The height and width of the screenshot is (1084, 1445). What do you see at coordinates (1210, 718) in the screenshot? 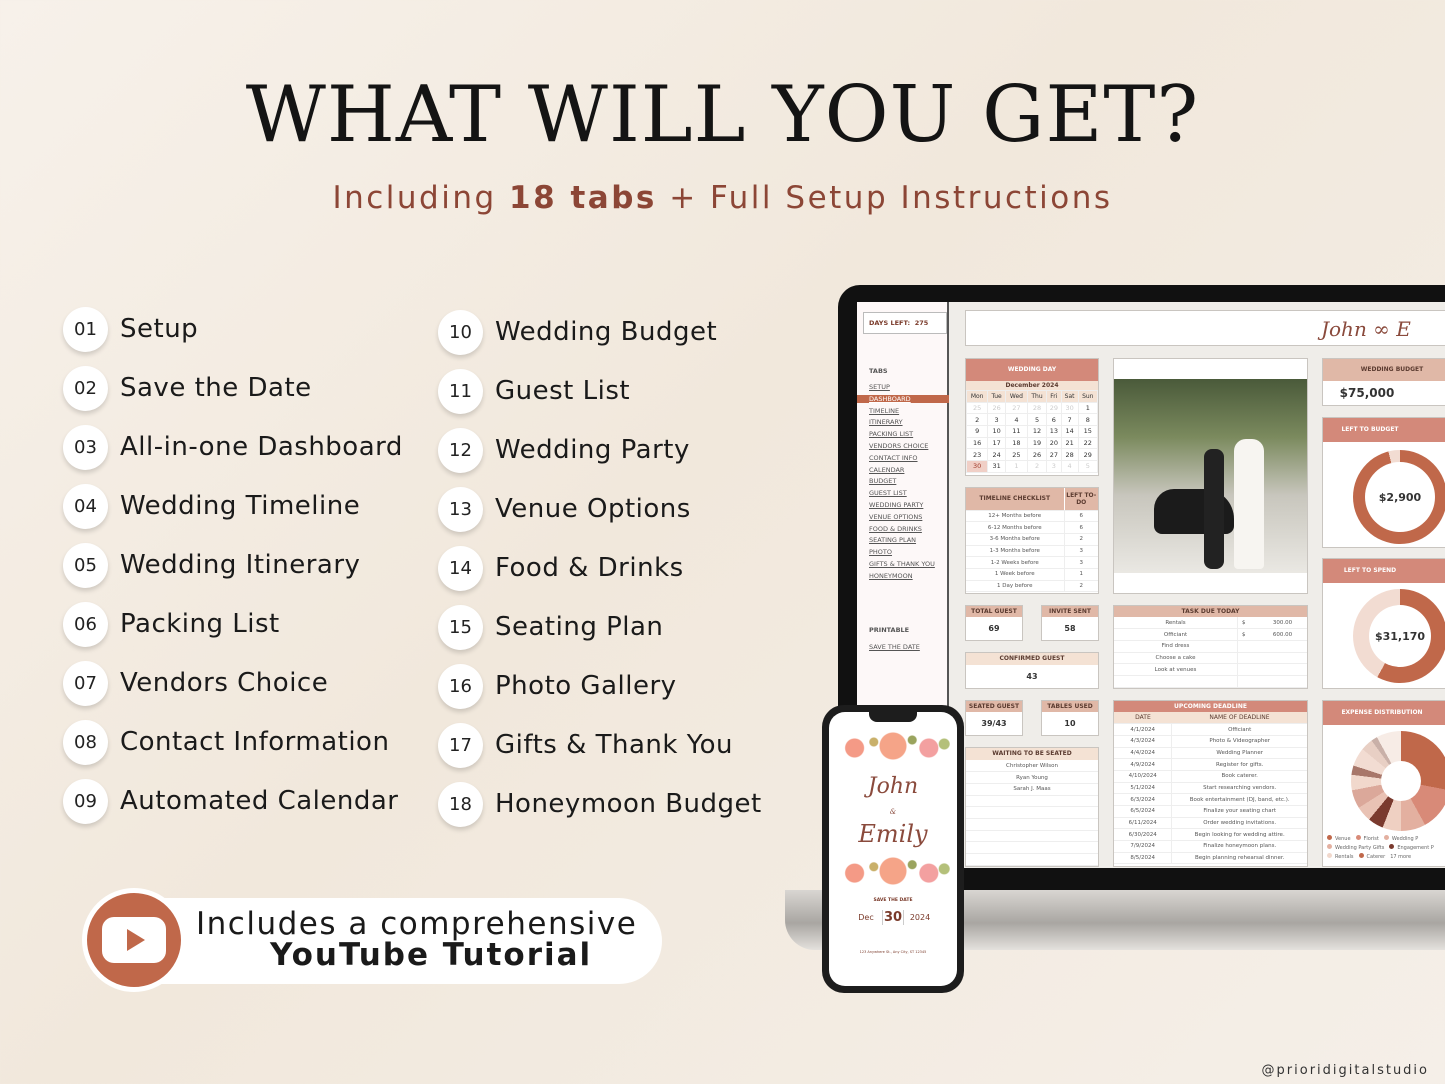
I see `deadline-header: DATE NAME OF DEADLINE` at bounding box center [1210, 718].